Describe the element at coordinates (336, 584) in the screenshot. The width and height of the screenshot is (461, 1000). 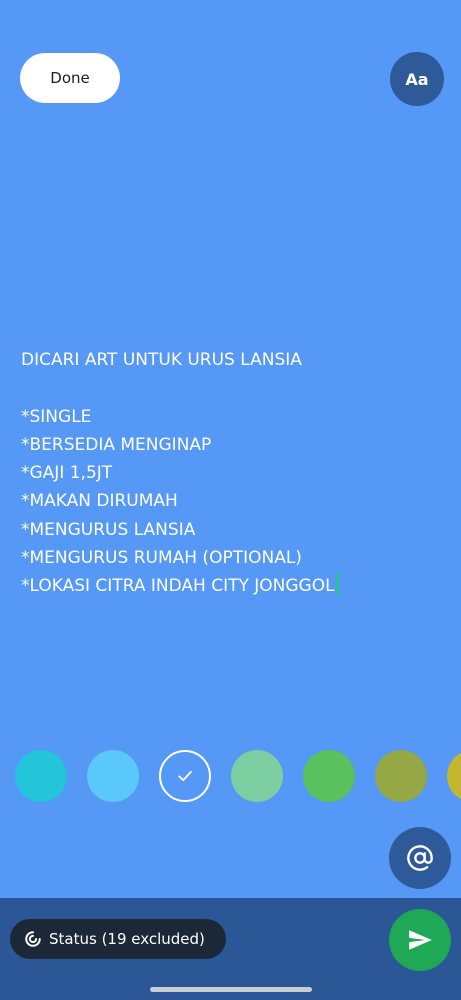
I see `text-cursor` at that location.